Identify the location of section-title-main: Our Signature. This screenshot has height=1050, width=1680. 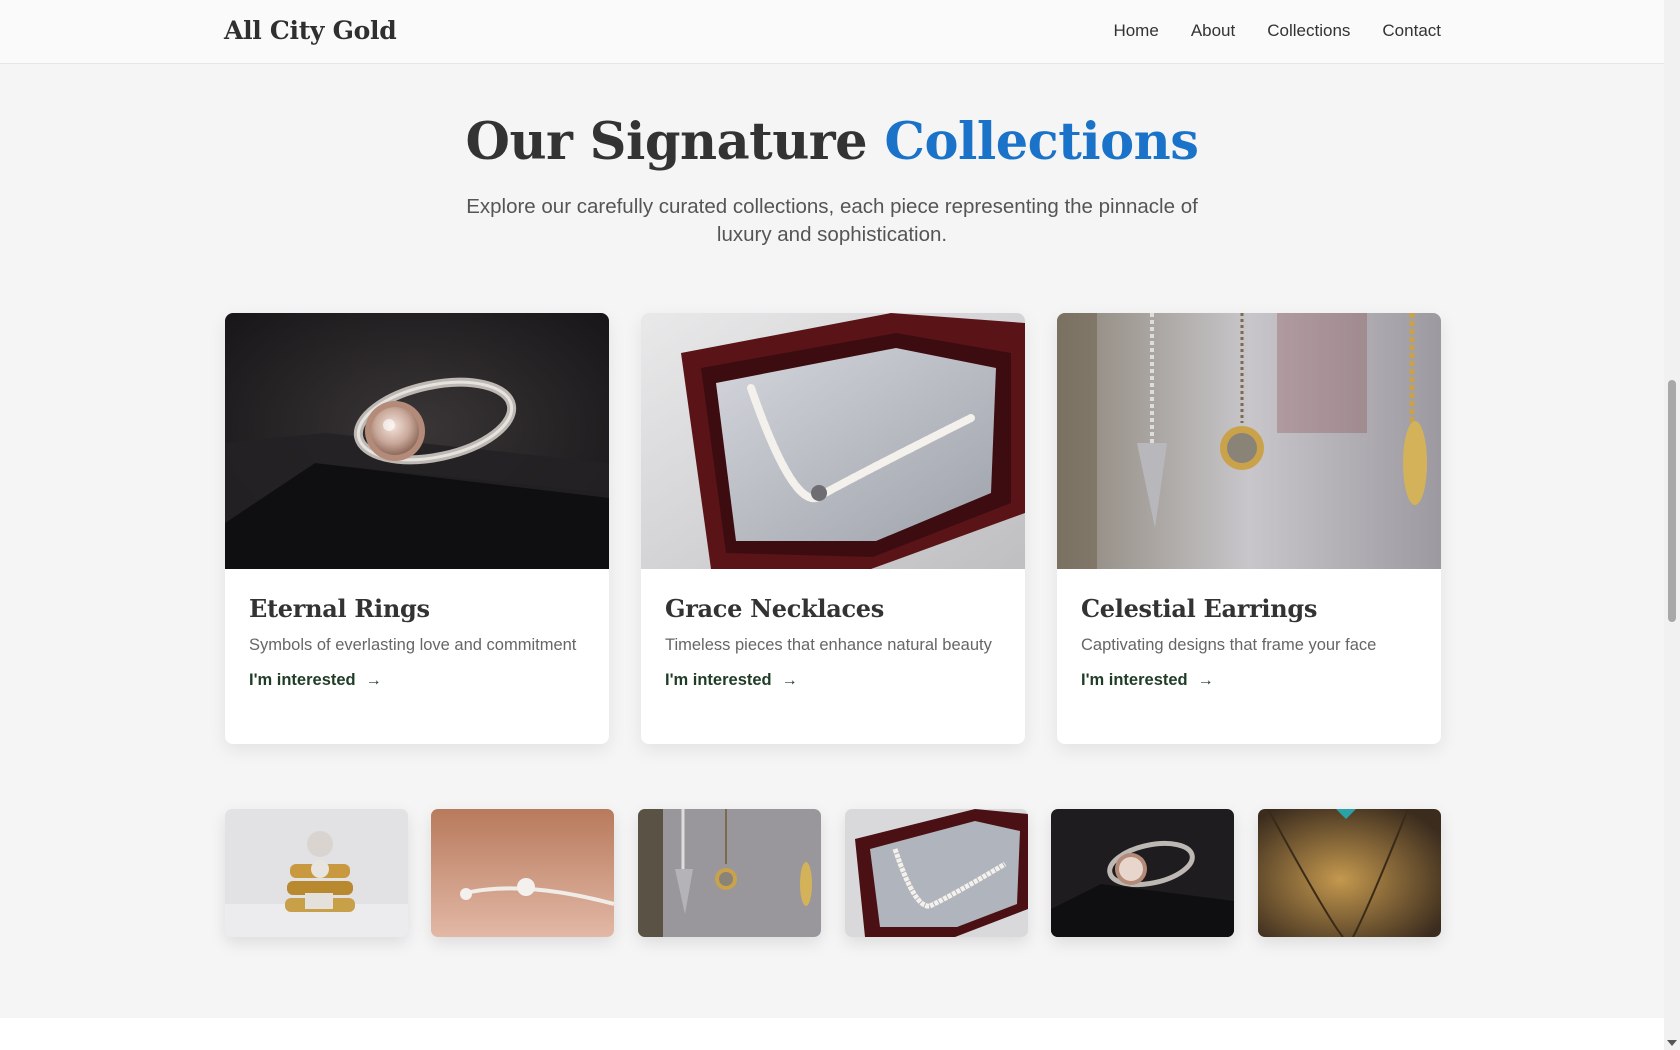
(675, 142).